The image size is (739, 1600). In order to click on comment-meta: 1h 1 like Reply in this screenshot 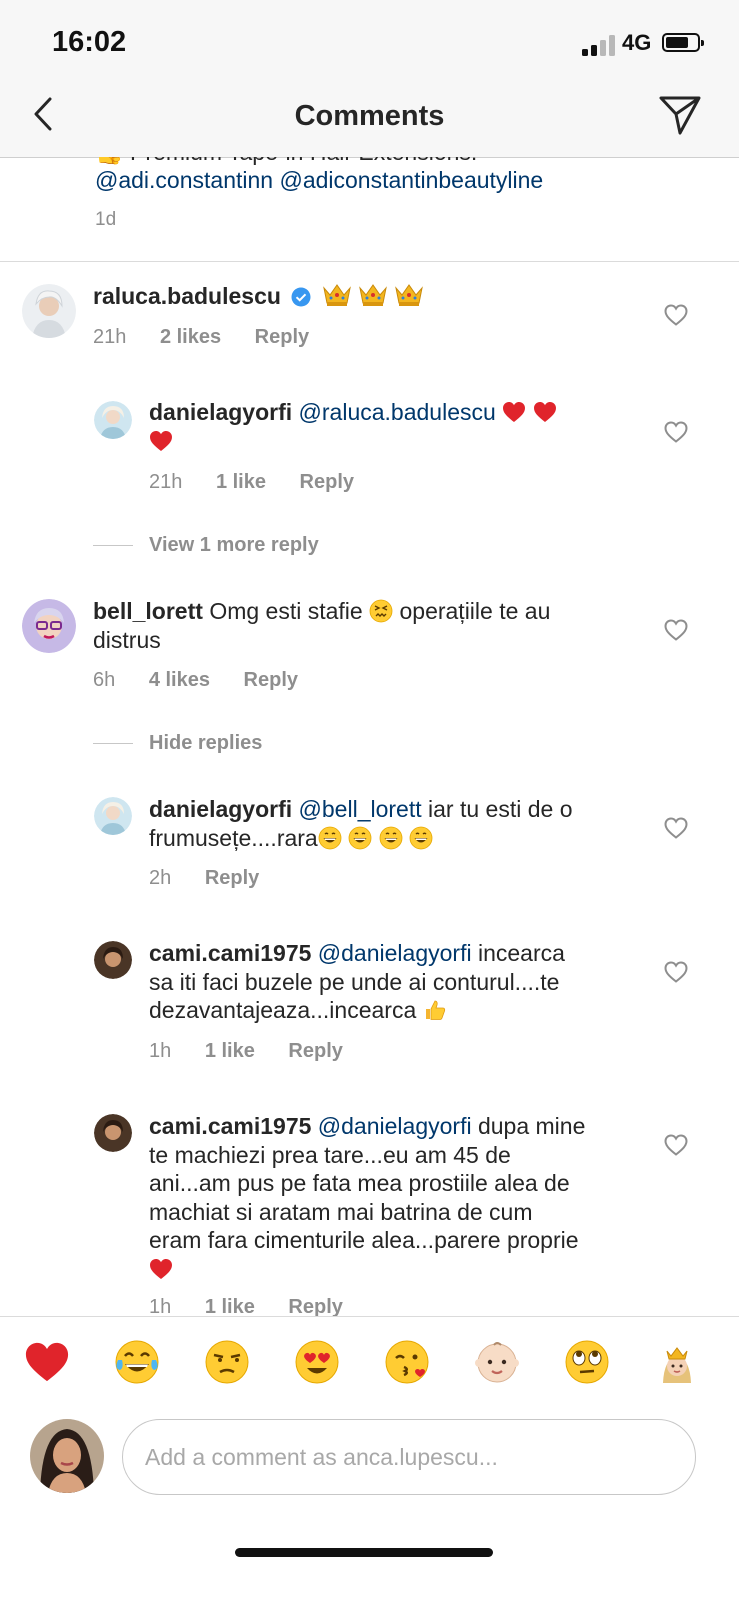, I will do `click(260, 1051)`.